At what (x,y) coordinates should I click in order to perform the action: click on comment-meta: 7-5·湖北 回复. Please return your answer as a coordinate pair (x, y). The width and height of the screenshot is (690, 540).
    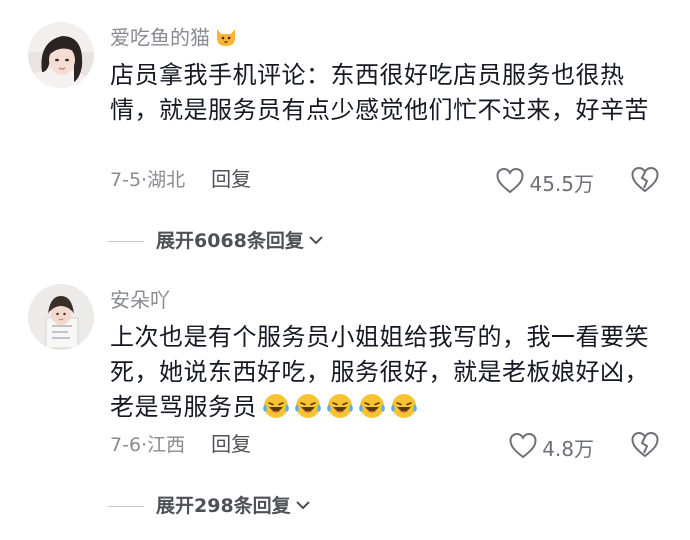
    Looking at the image, I should click on (180, 179).